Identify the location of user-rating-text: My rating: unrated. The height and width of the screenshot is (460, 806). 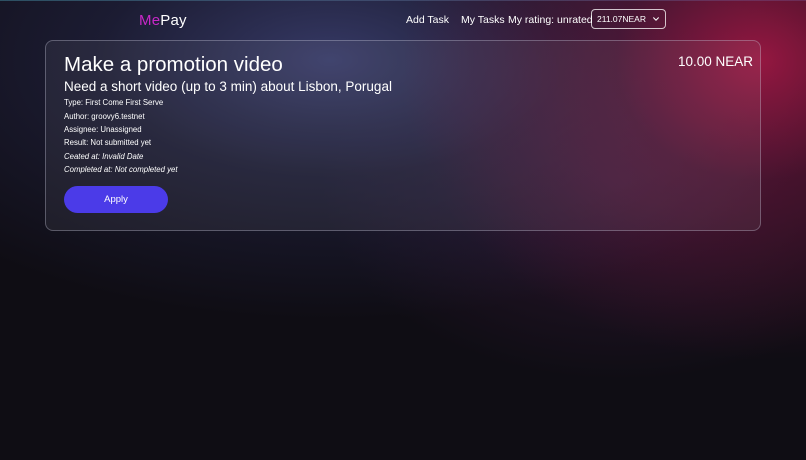
(550, 20).